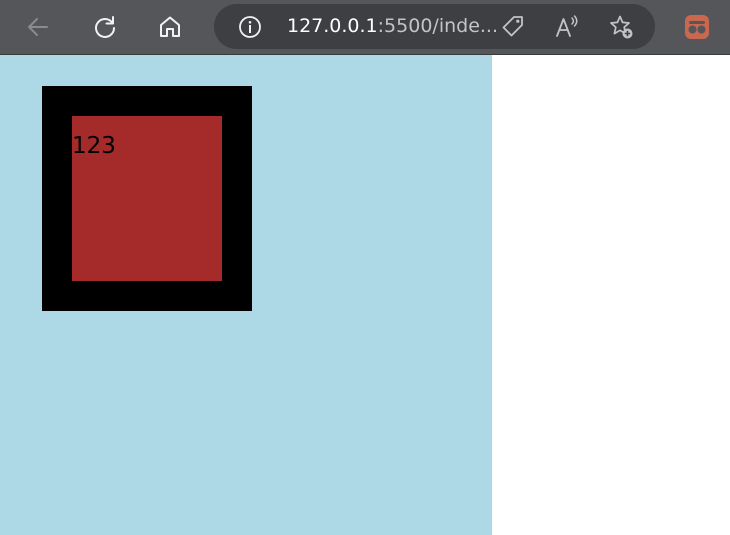 This screenshot has height=535, width=730. What do you see at coordinates (513, 27) in the screenshot?
I see `tag-icon` at bounding box center [513, 27].